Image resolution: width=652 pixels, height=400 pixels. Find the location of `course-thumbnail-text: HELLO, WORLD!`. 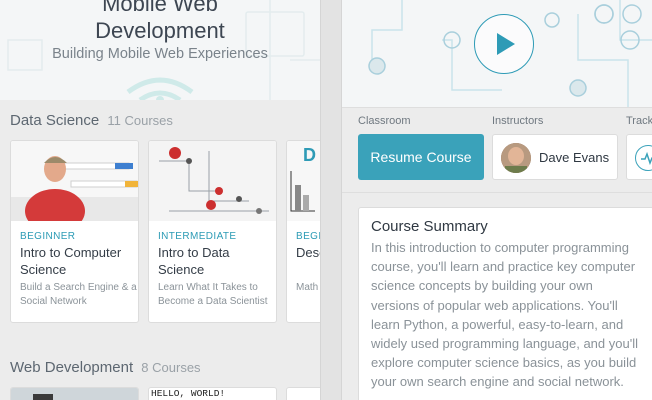

course-thumbnail-text: HELLO, WORLD! is located at coordinates (188, 393).